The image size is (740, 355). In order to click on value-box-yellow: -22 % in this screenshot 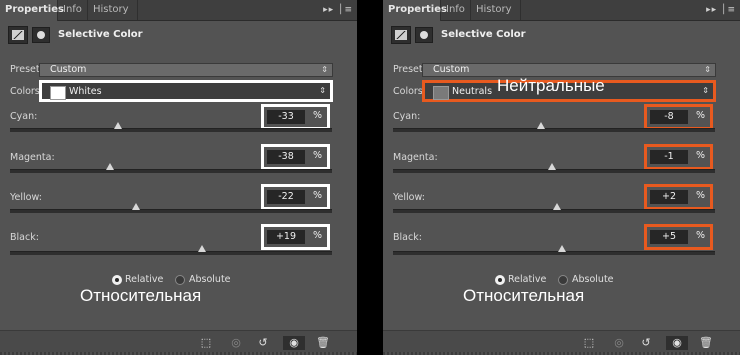, I will do `click(295, 197)`.